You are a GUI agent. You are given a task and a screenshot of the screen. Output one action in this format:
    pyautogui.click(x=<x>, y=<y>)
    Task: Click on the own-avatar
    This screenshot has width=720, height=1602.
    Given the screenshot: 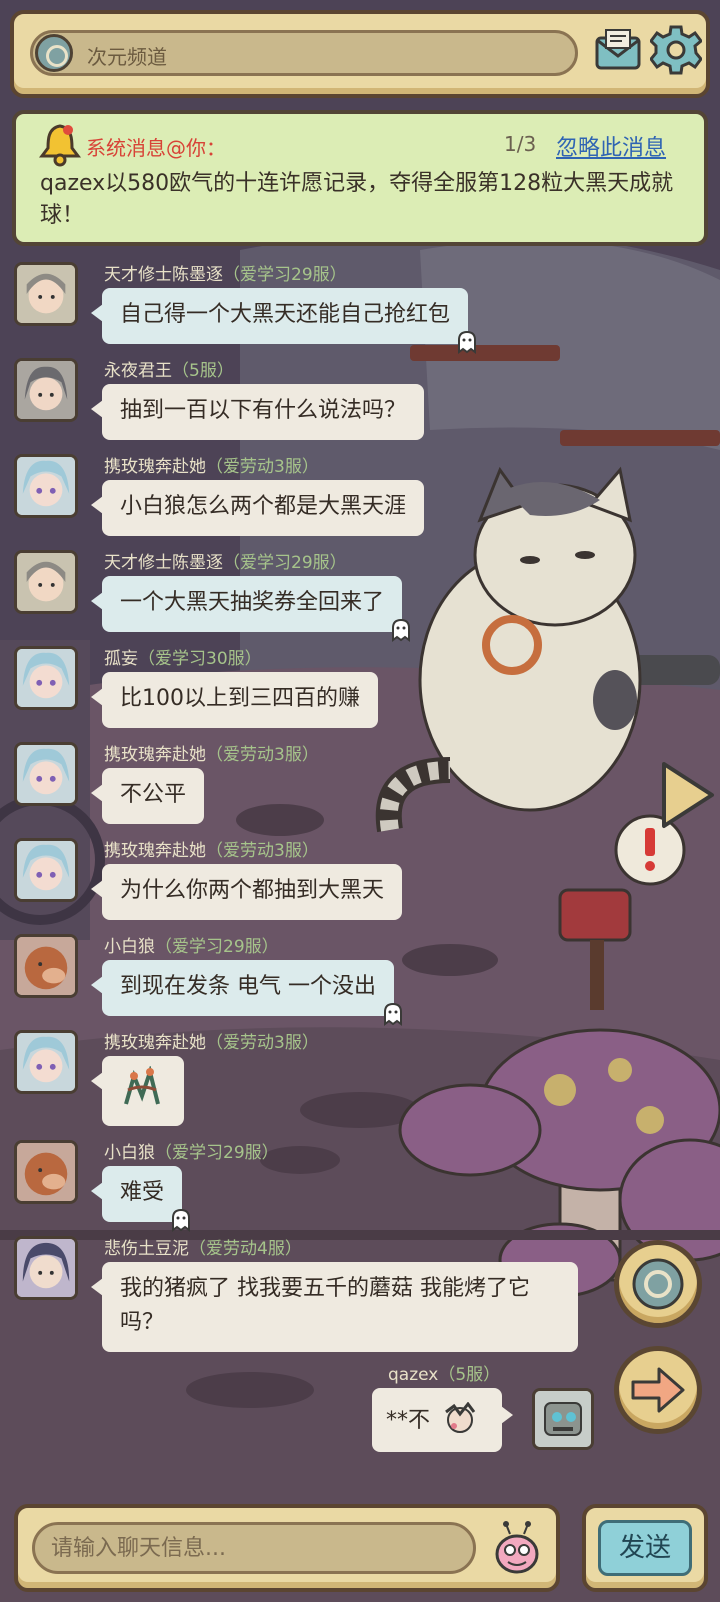 What is the action you would take?
    pyautogui.click(x=563, y=1419)
    